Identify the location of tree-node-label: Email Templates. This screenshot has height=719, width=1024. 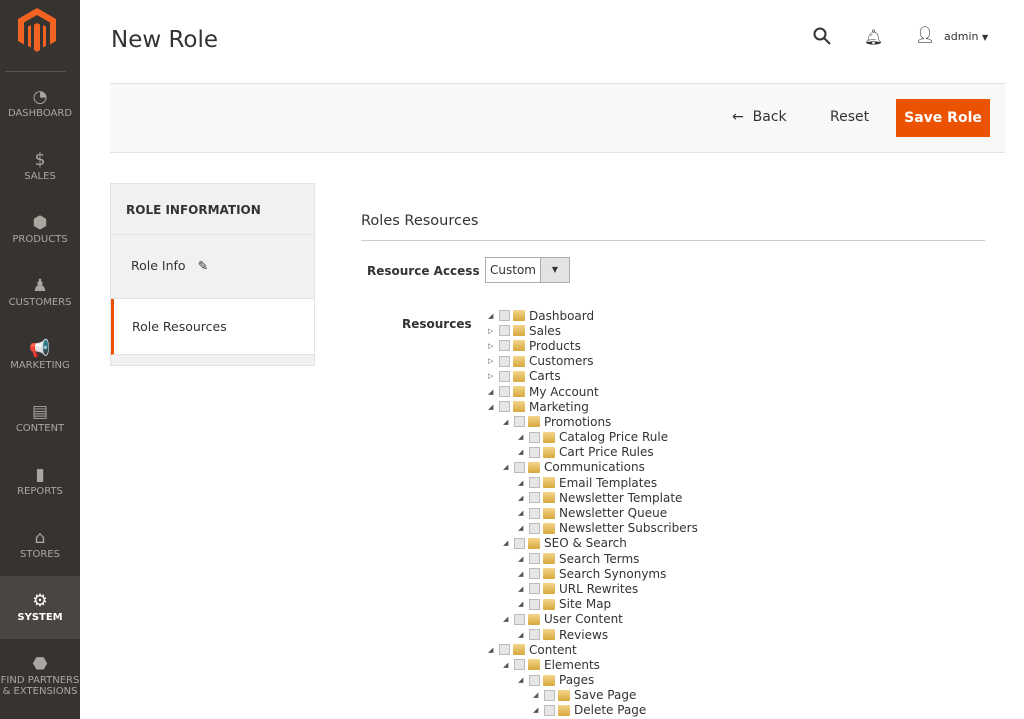
(608, 483).